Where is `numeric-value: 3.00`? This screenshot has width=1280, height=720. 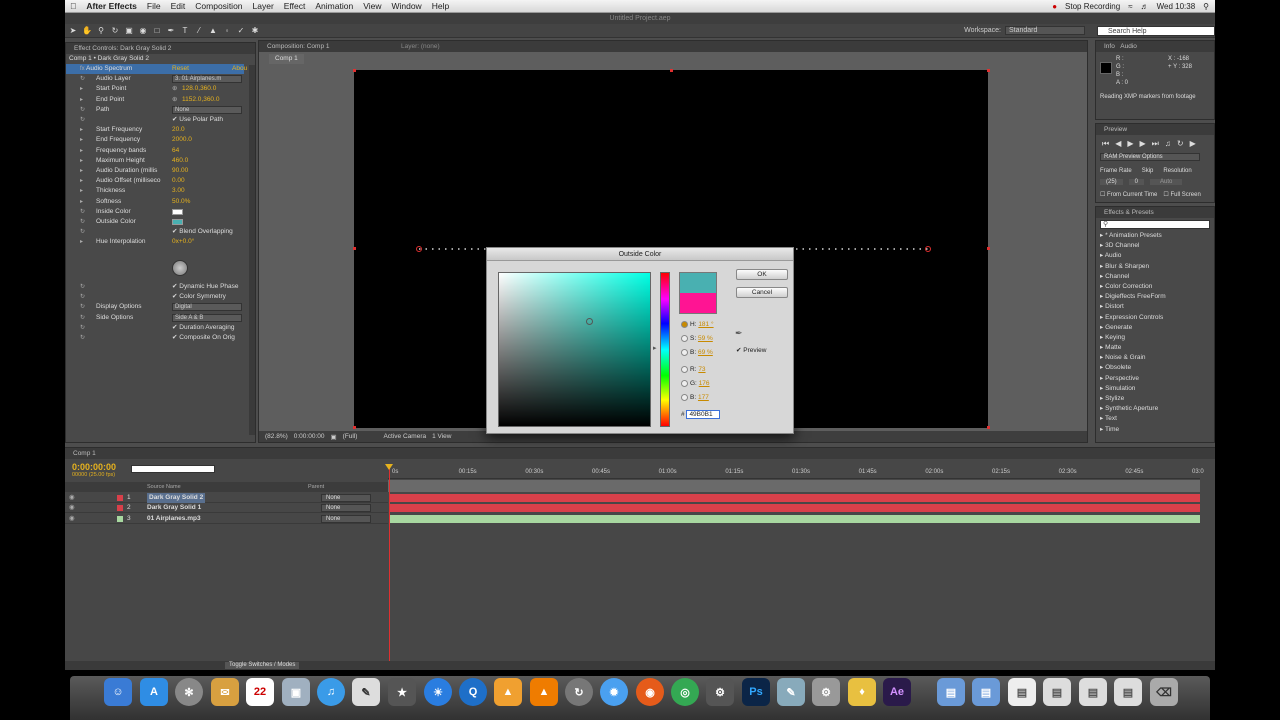
numeric-value: 3.00 is located at coordinates (178, 191).